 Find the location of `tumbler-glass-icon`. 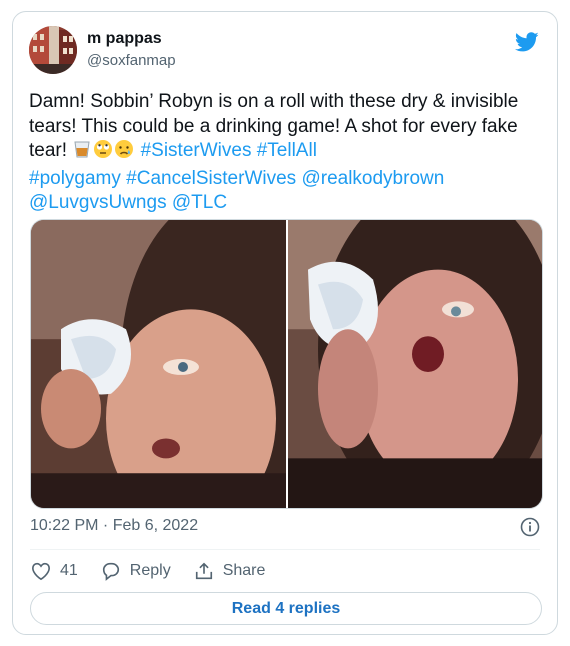

tumbler-glass-icon is located at coordinates (82, 153).